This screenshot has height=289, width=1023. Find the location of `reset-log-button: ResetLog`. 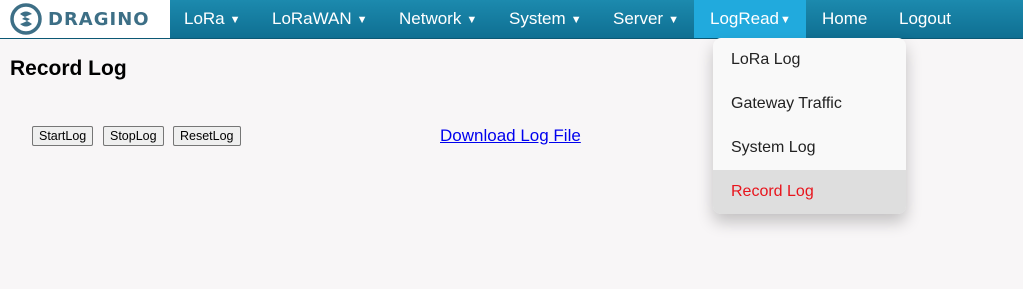

reset-log-button: ResetLog is located at coordinates (207, 136).